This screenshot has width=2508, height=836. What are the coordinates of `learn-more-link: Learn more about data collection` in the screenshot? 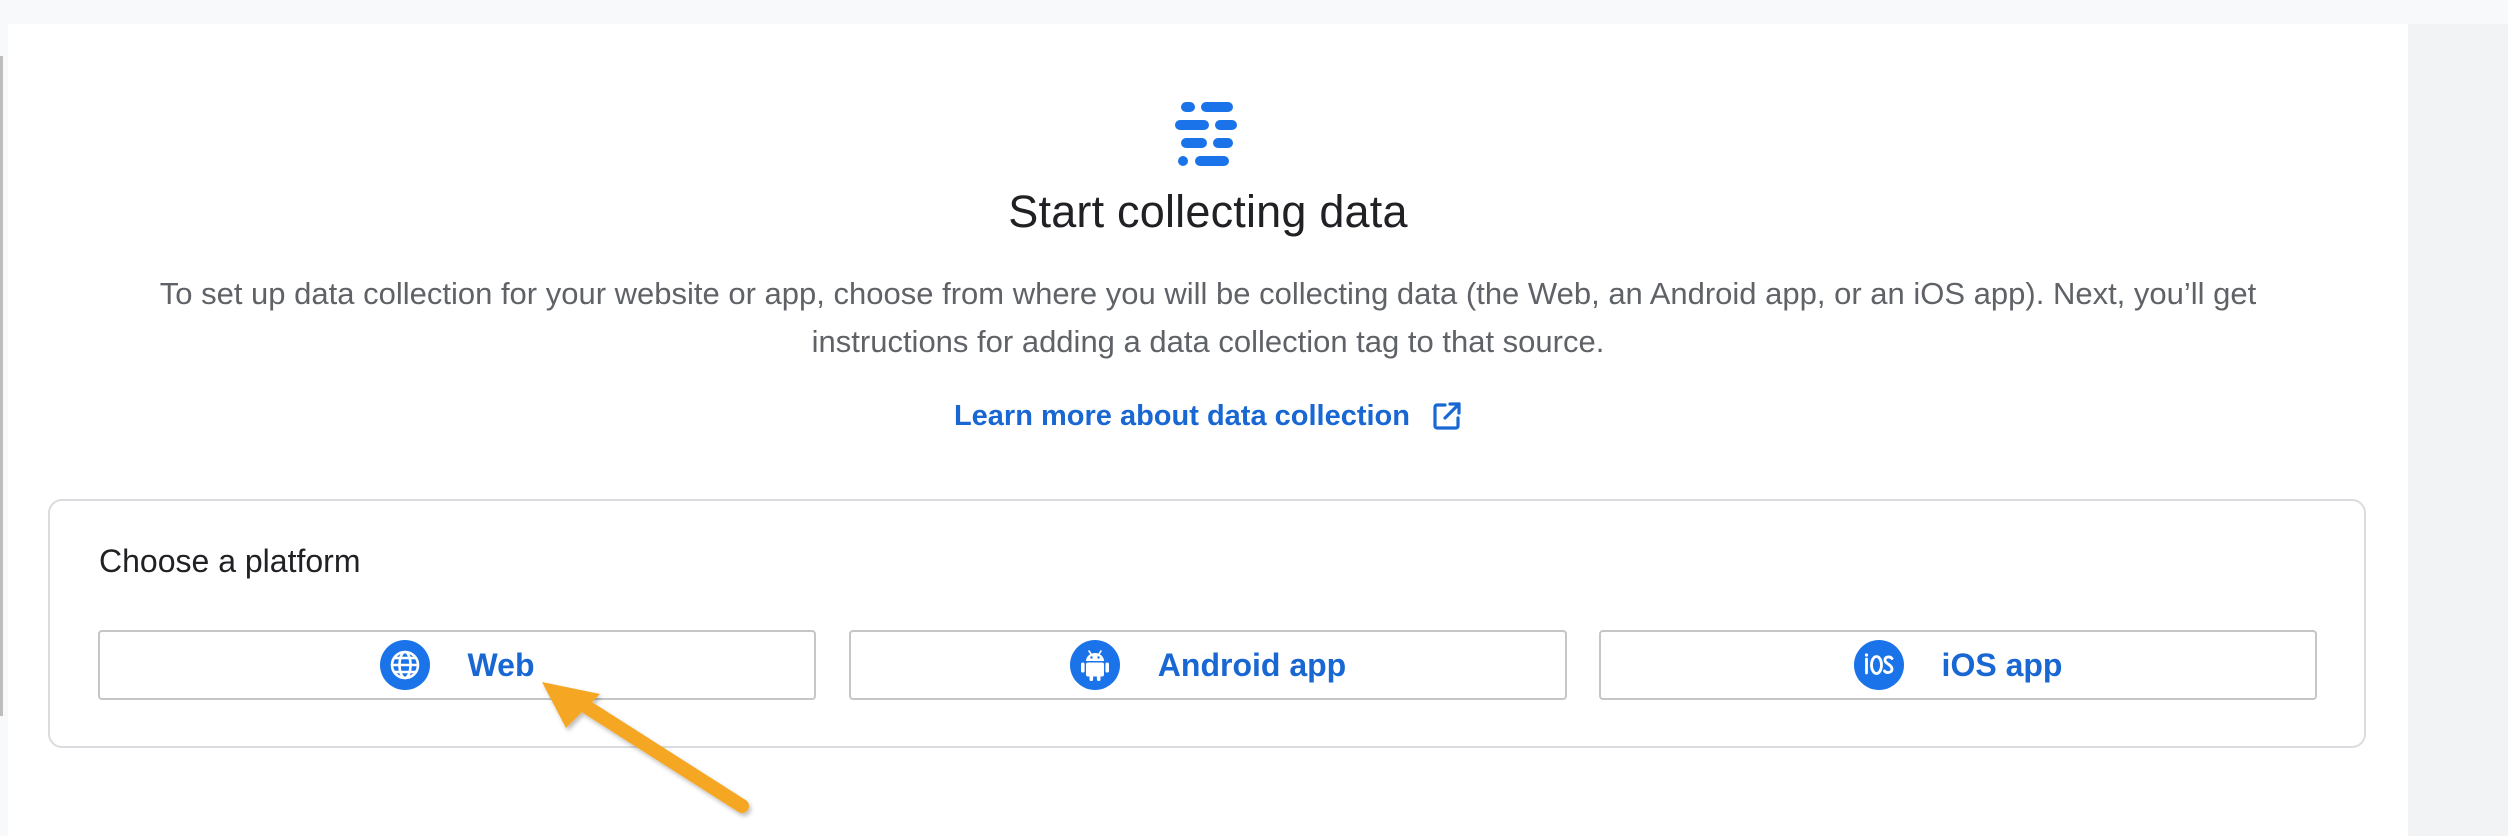 It's located at (1208, 416).